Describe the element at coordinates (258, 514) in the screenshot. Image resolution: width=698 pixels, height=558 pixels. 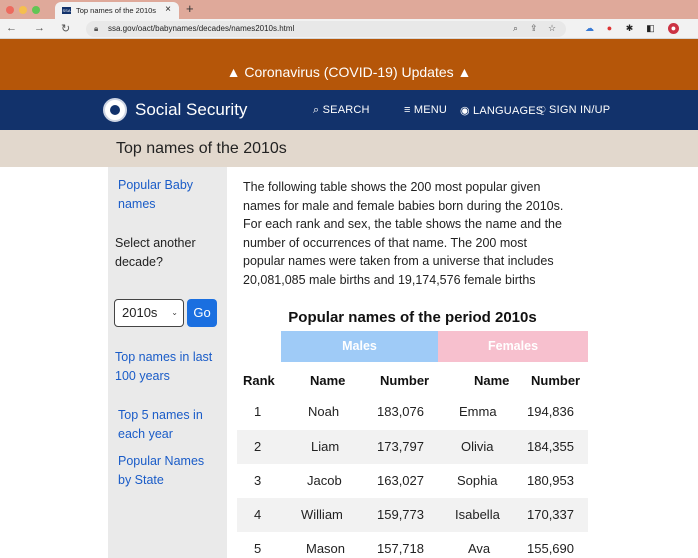
I see `rank-cell: 4` at that location.